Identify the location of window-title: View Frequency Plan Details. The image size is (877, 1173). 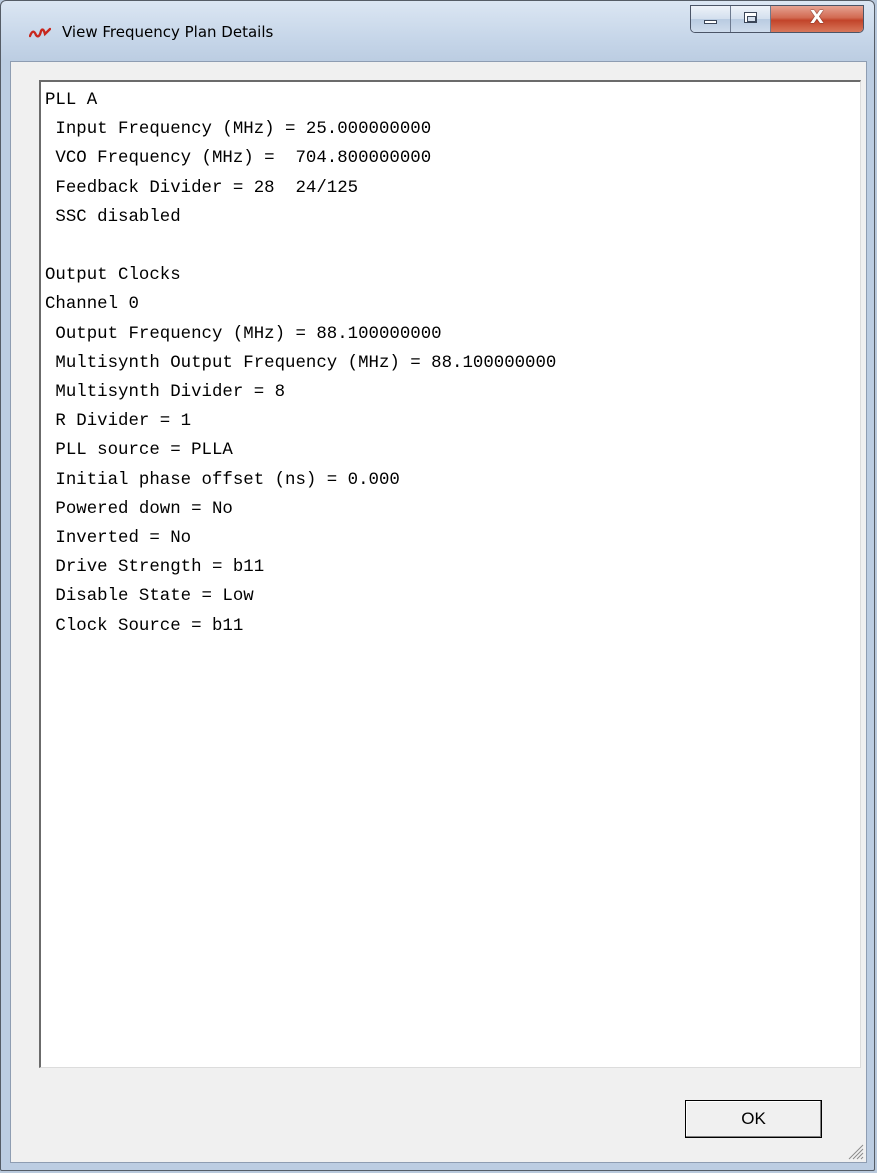
(168, 32).